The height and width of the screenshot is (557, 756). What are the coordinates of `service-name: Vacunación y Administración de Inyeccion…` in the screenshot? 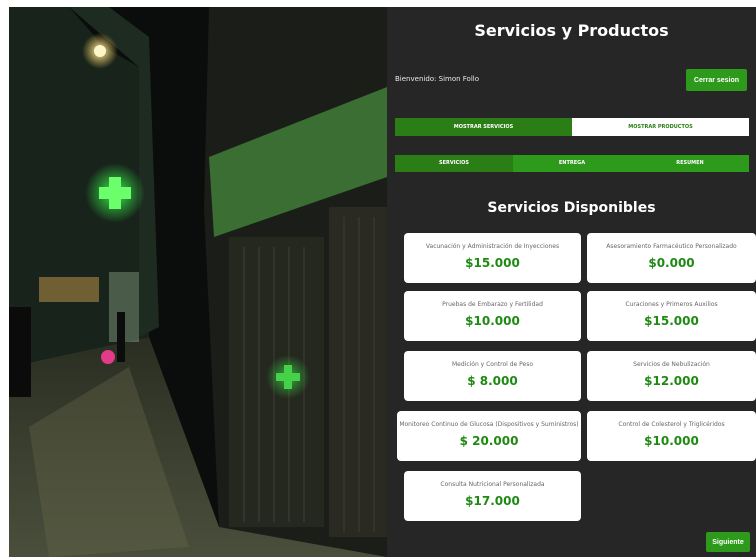 It's located at (492, 246).